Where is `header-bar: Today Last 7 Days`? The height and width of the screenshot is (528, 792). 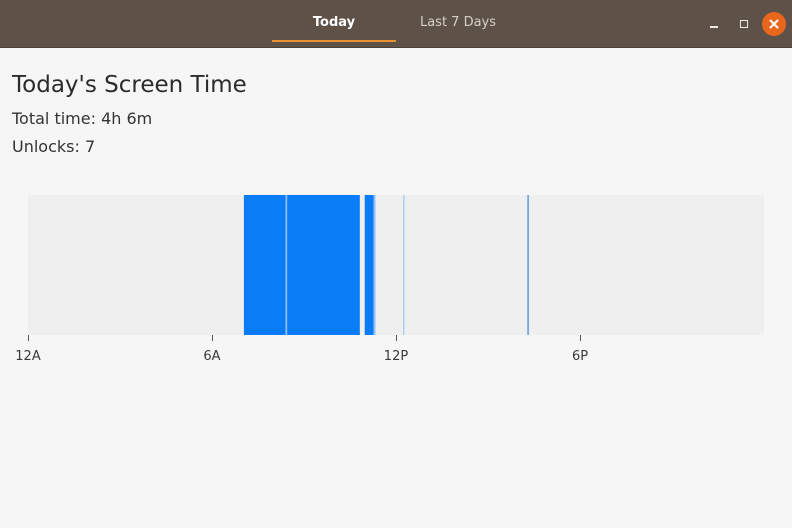
header-bar: Today Last 7 Days is located at coordinates (396, 24).